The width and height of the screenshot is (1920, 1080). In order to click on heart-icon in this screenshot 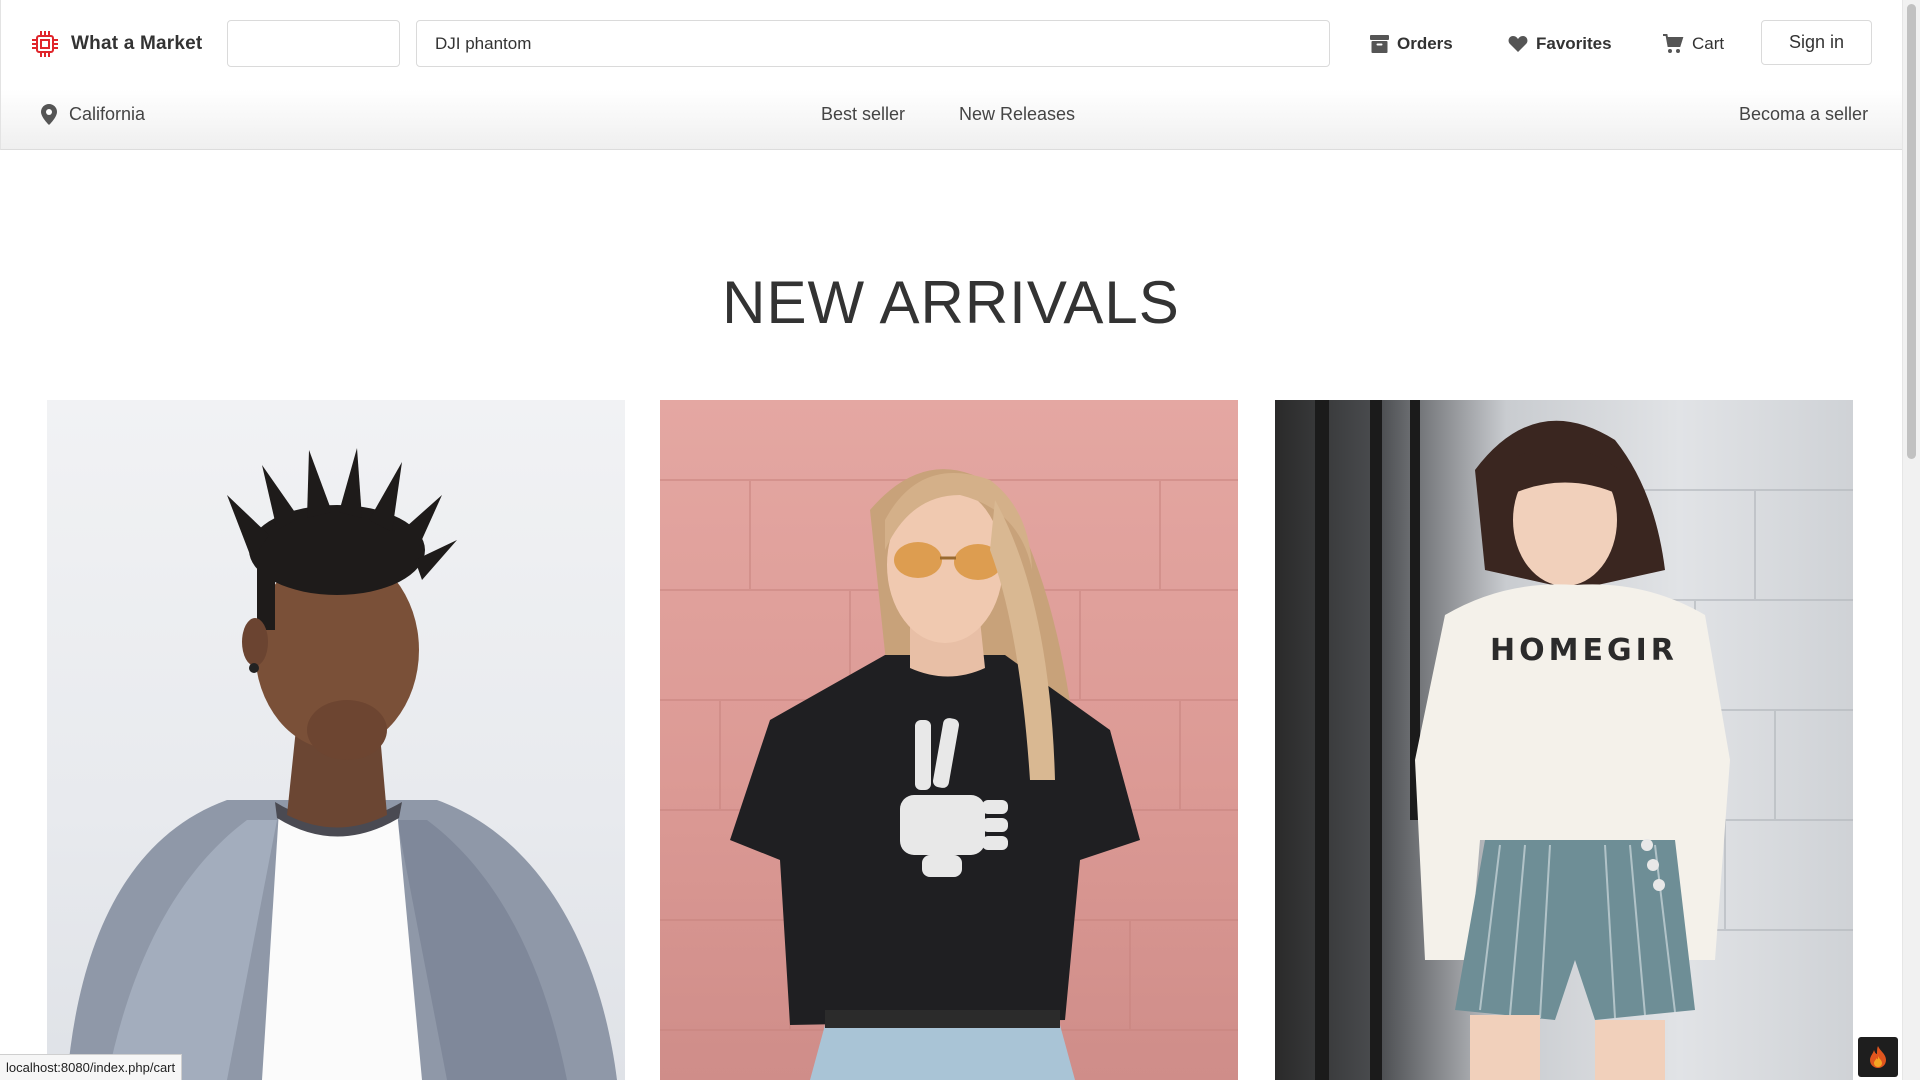, I will do `click(1518, 44)`.